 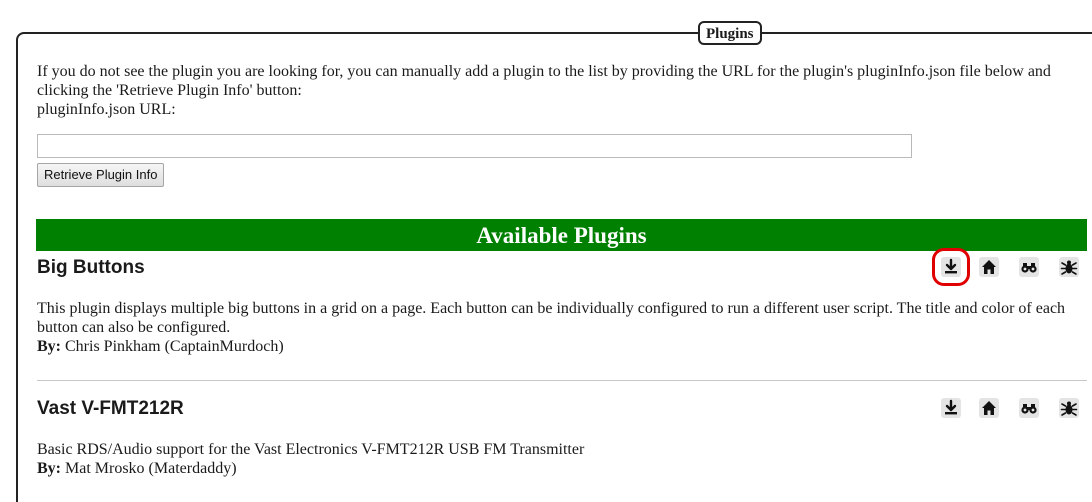 I want to click on available-plugins-header: Available Plugins, so click(x=561, y=235).